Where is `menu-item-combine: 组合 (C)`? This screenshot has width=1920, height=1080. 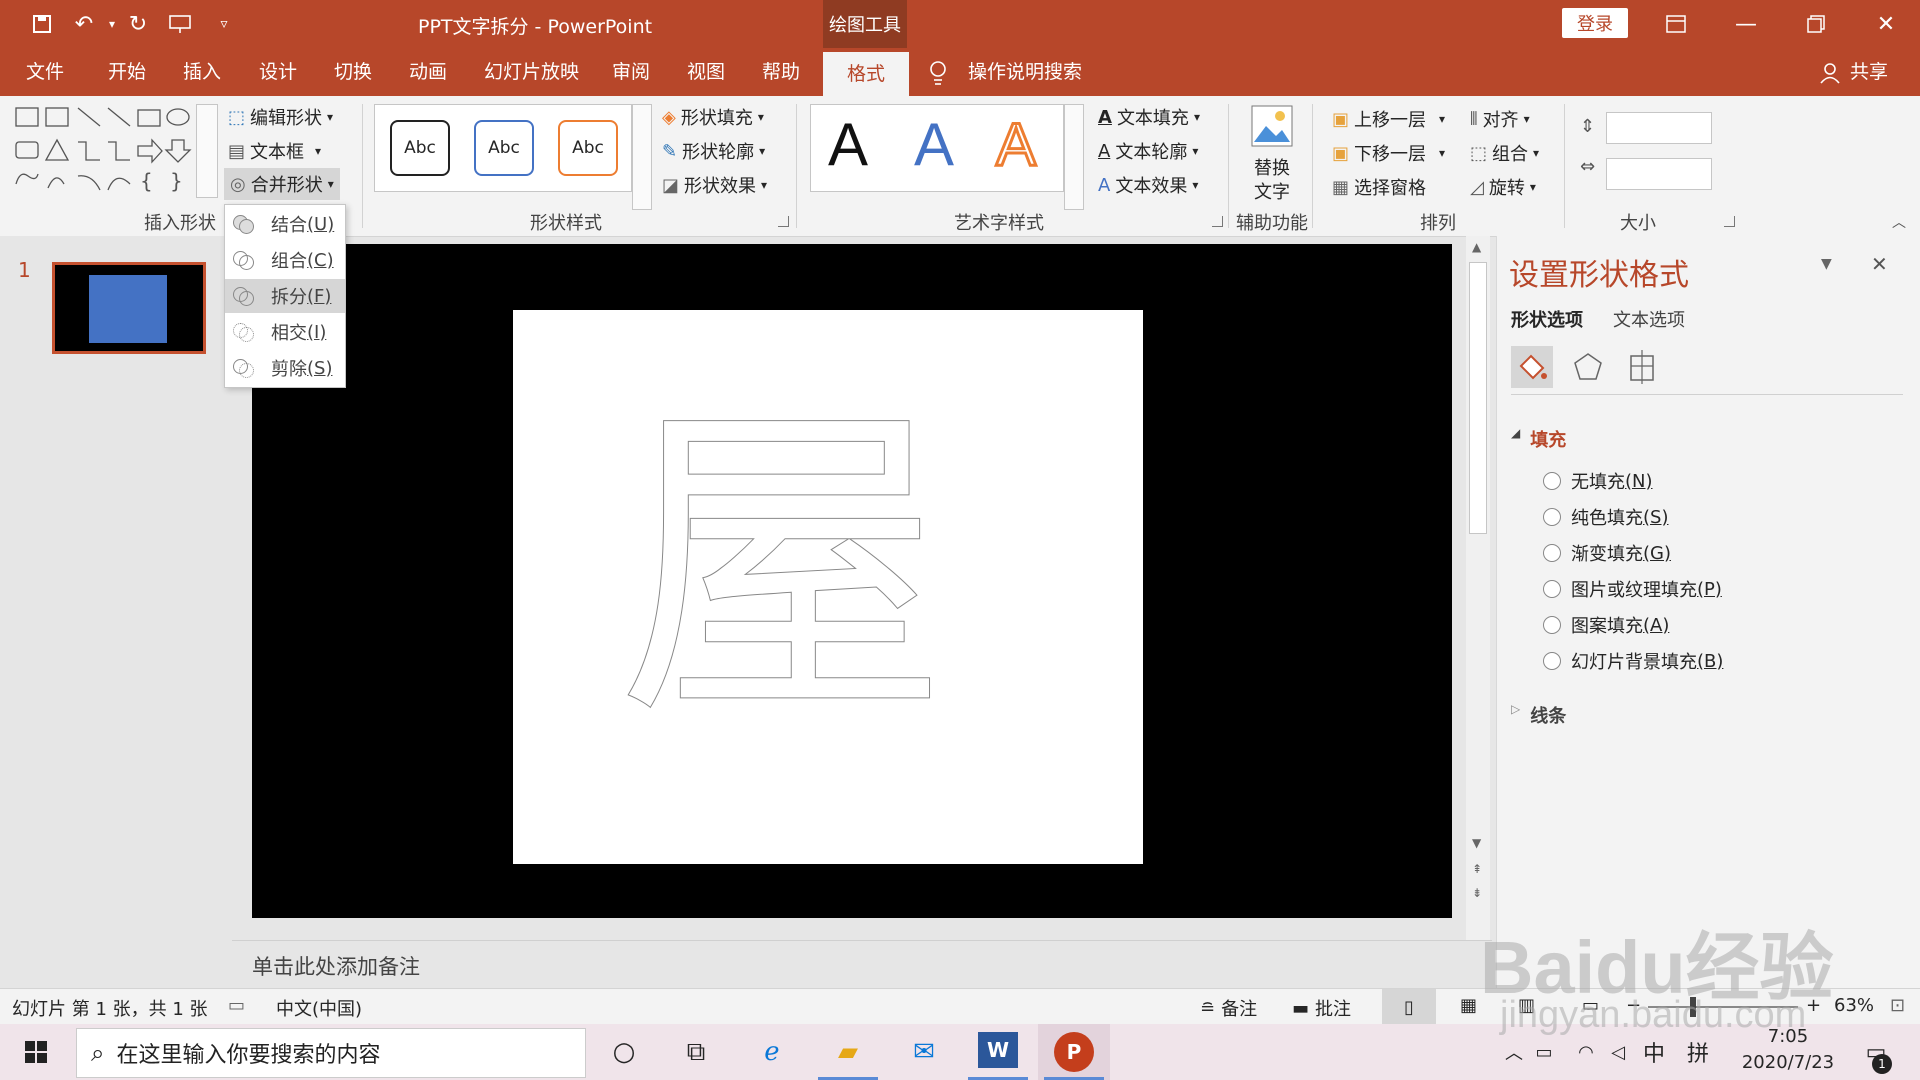
menu-item-combine: 组合 (C) is located at coordinates (285, 260).